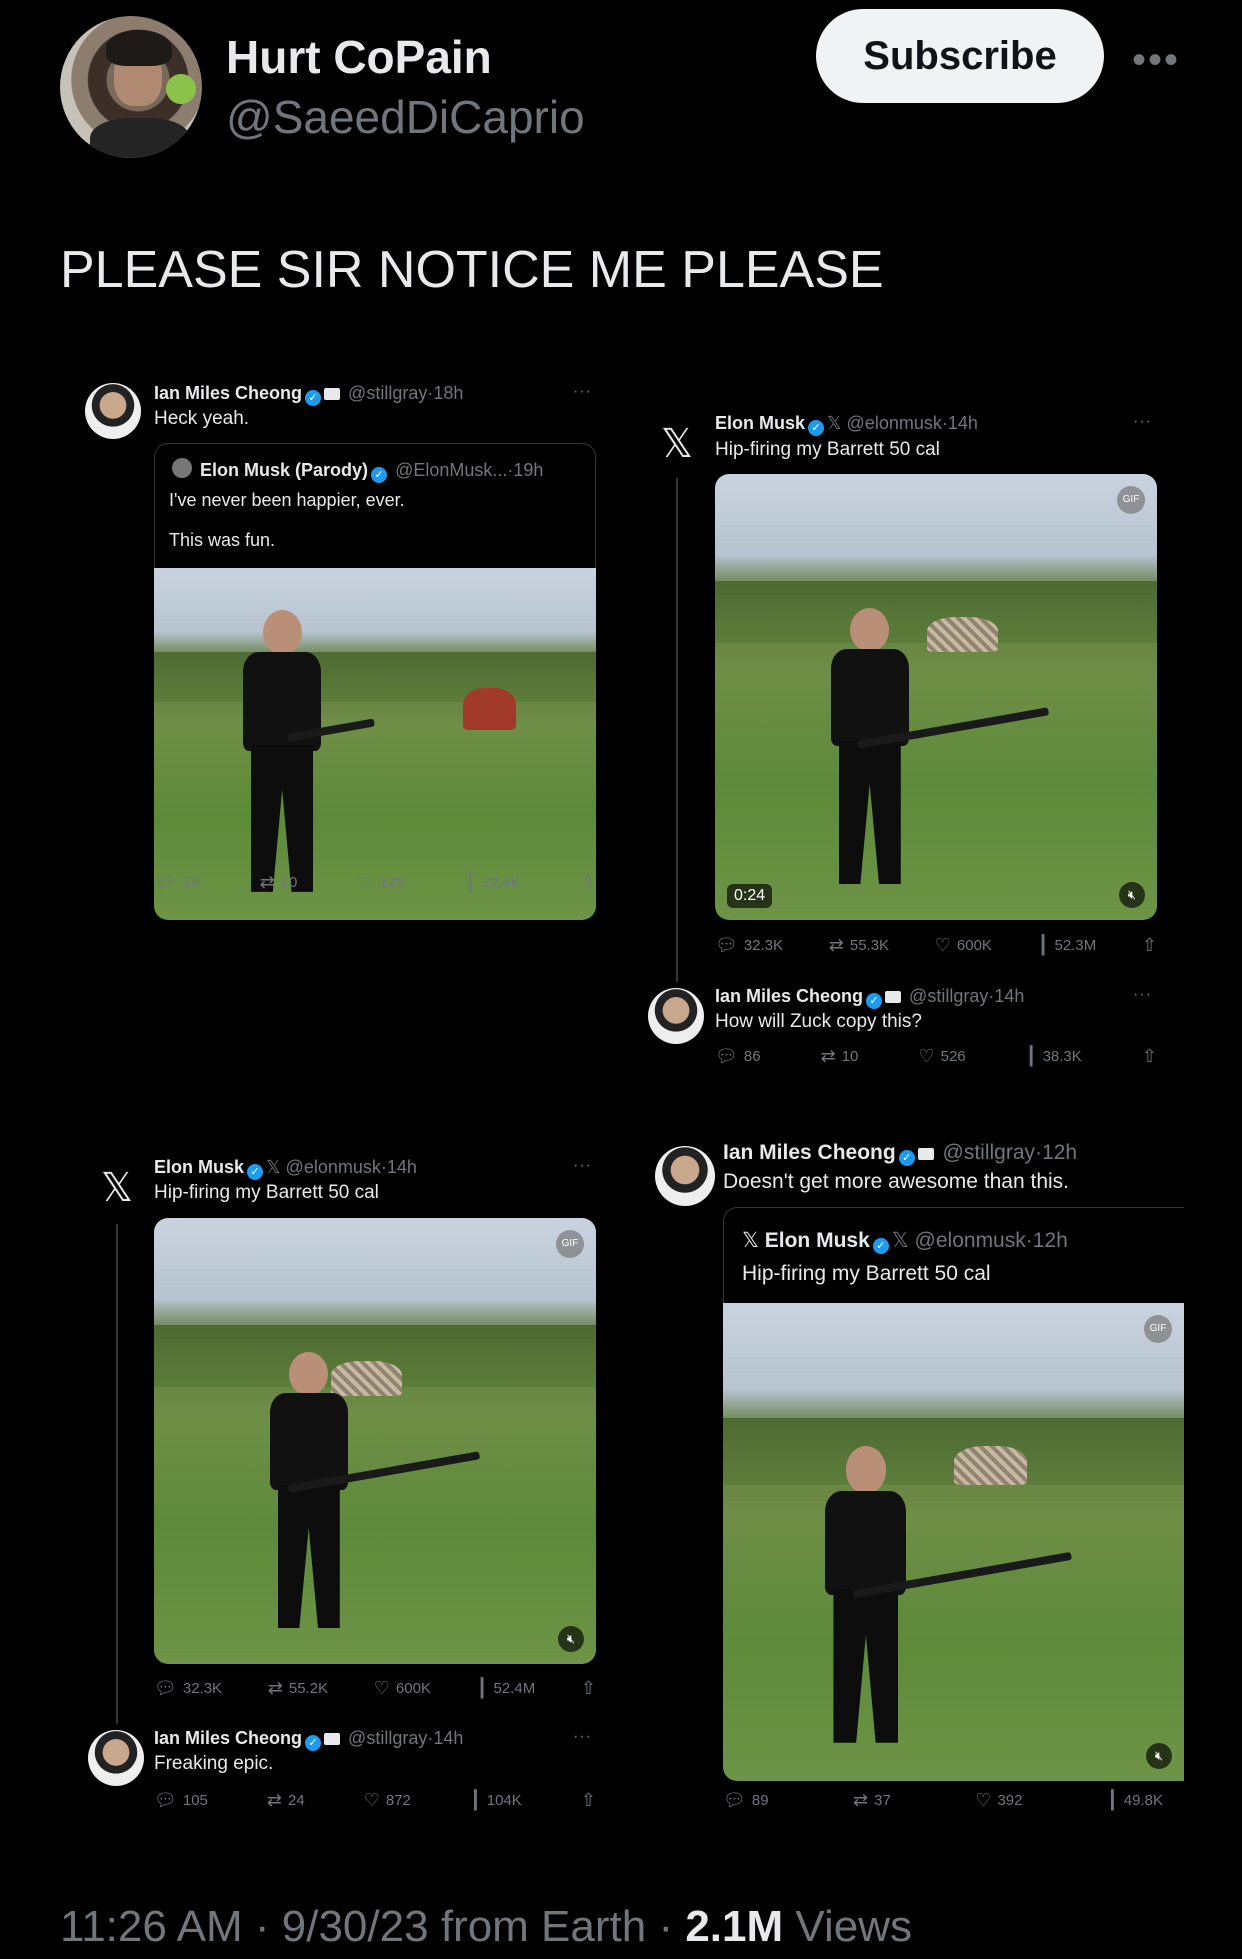 This screenshot has width=1242, height=1959. What do you see at coordinates (380, 882) in the screenshot?
I see `like-button: ♡ 129` at bounding box center [380, 882].